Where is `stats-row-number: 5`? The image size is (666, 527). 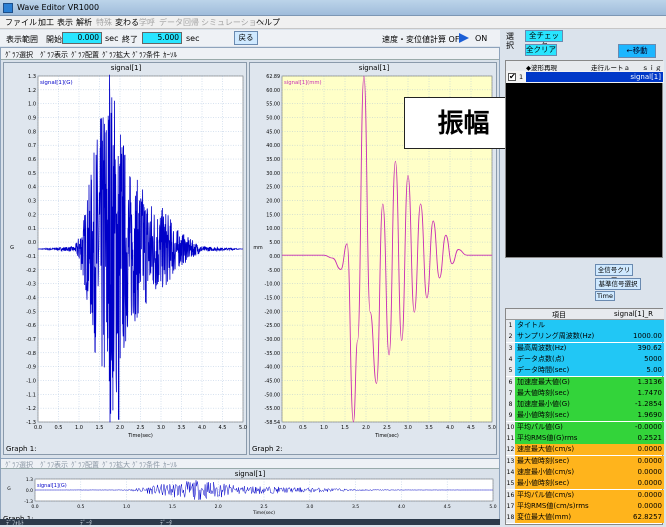
stats-row-number: 5 is located at coordinates (510, 371).